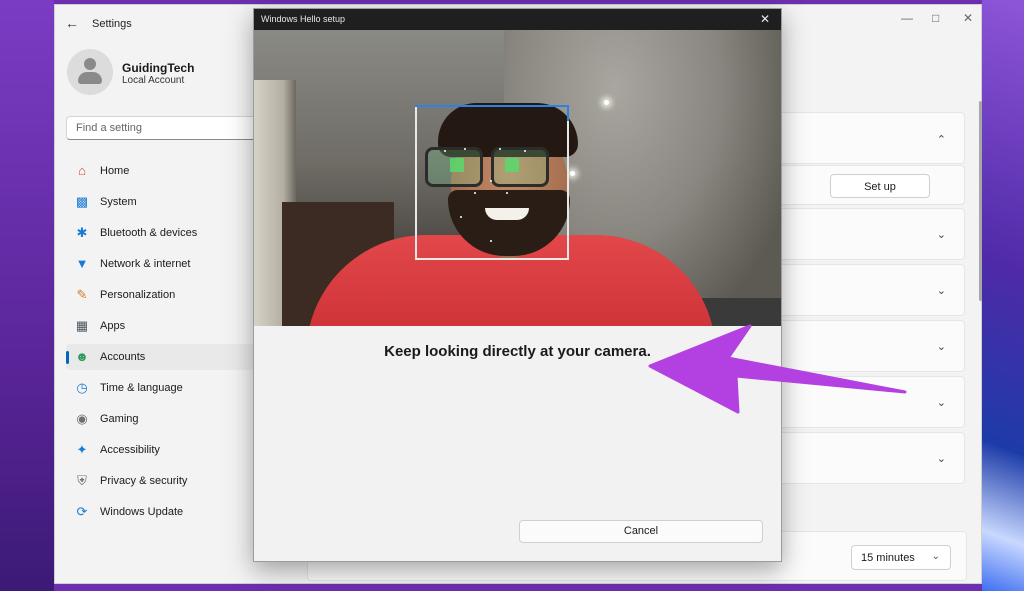 This screenshot has width=1024, height=591. What do you see at coordinates (82, 387) in the screenshot?
I see `globe-clock-icon: ◷` at bounding box center [82, 387].